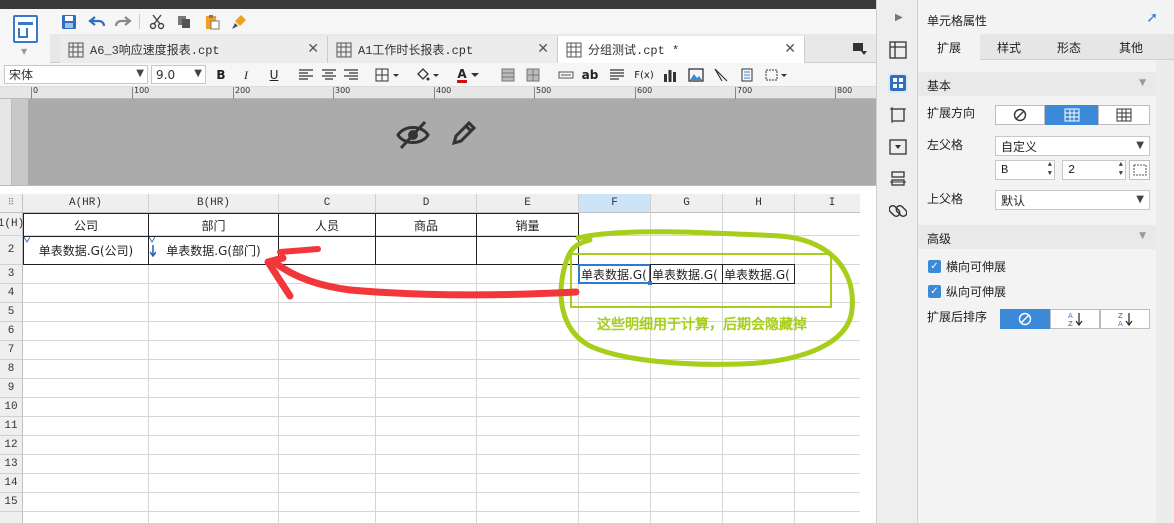 This screenshot has width=1174, height=523. What do you see at coordinates (327, 225) in the screenshot?
I see `cell-c1: 人员` at bounding box center [327, 225].